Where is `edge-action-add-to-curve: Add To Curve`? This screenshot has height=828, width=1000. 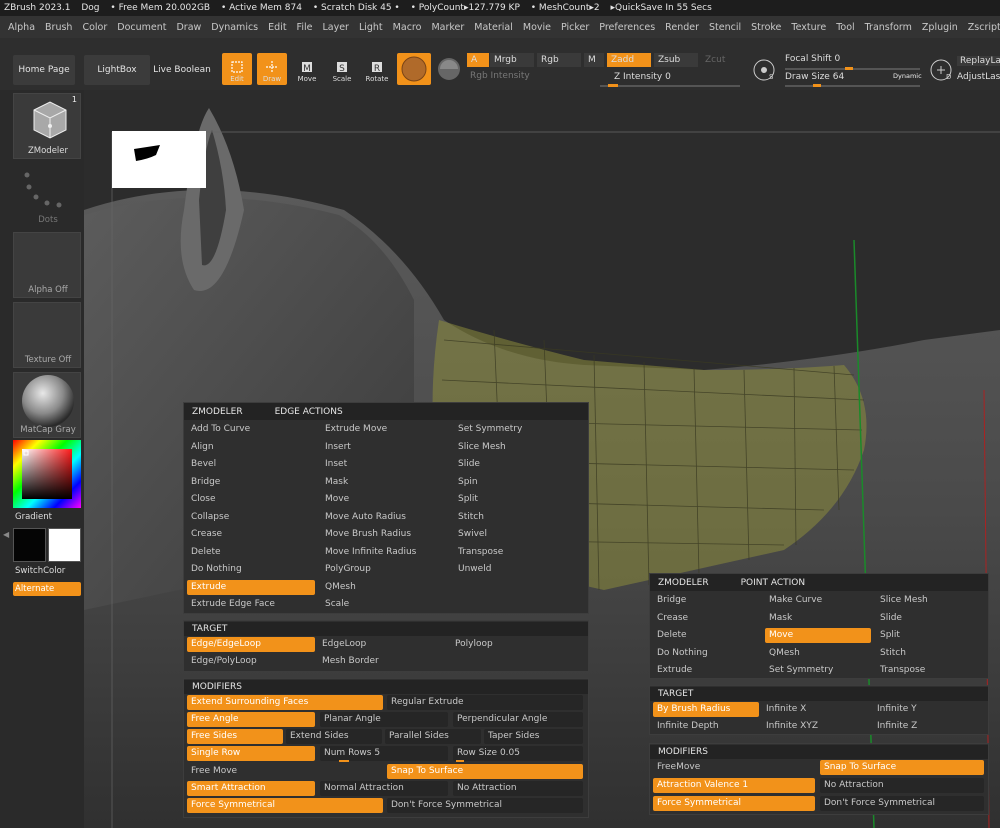 edge-action-add-to-curve: Add To Curve is located at coordinates (251, 429).